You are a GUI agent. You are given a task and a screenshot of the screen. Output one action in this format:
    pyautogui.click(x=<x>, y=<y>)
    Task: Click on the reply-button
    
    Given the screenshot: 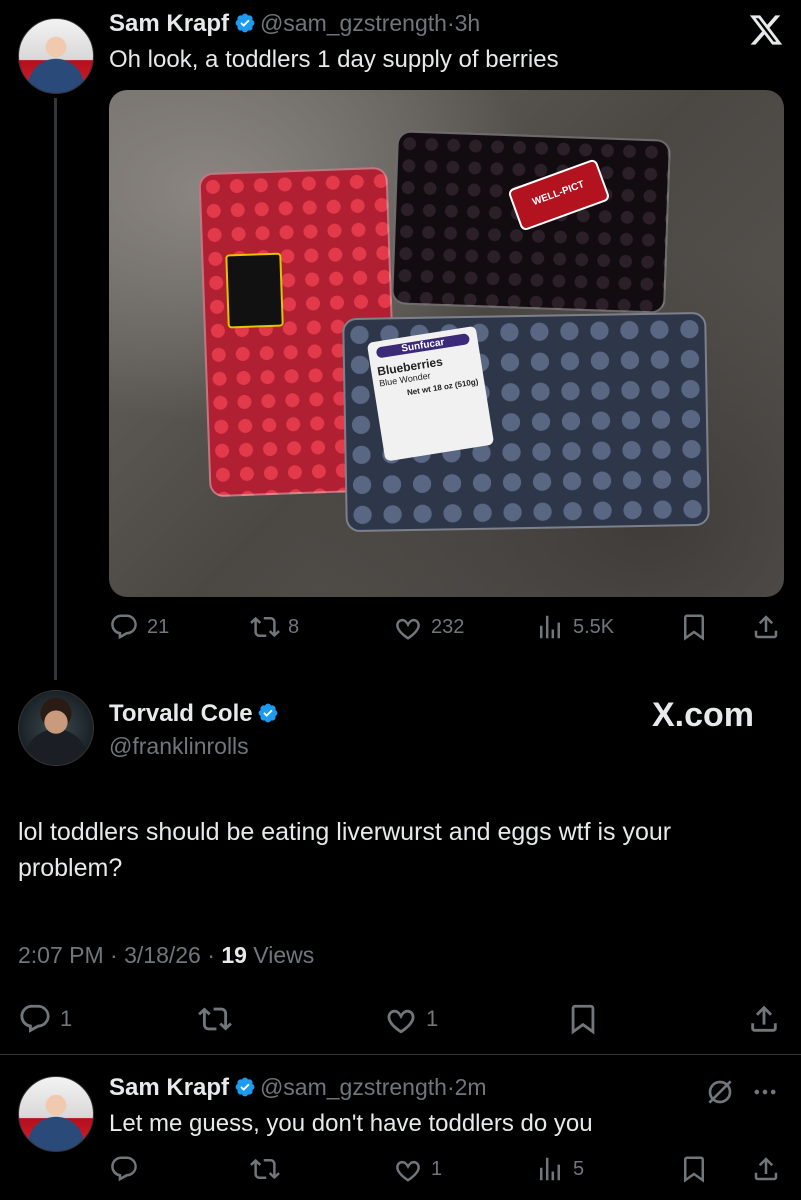 What is the action you would take?
    pyautogui.click(x=124, y=1169)
    